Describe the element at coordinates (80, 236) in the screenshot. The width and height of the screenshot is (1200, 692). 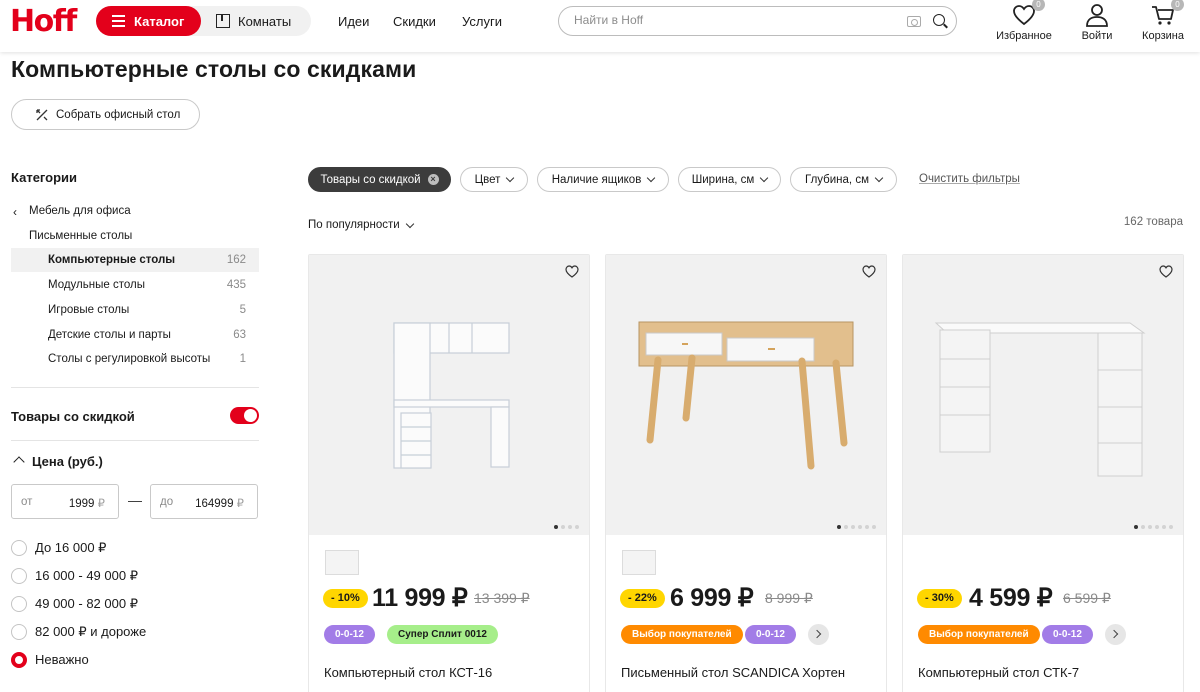
I see `category-subparent-link: Письменные столы` at that location.